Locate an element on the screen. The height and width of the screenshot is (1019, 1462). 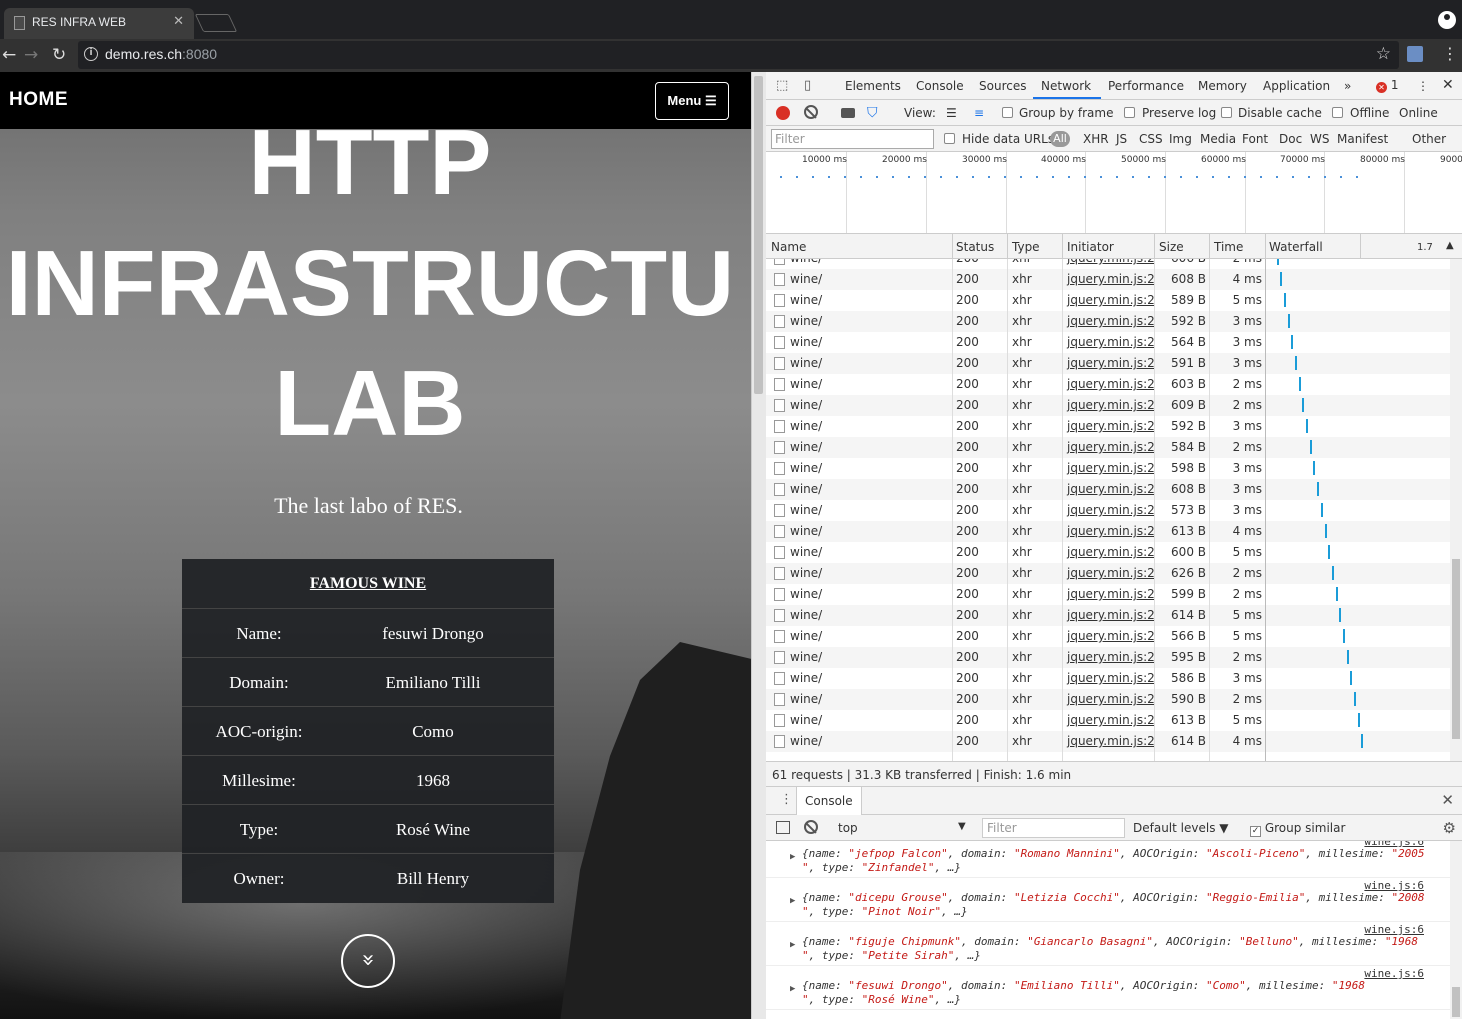
browser-menu-icon: ⋮ is located at coordinates (1450, 53).